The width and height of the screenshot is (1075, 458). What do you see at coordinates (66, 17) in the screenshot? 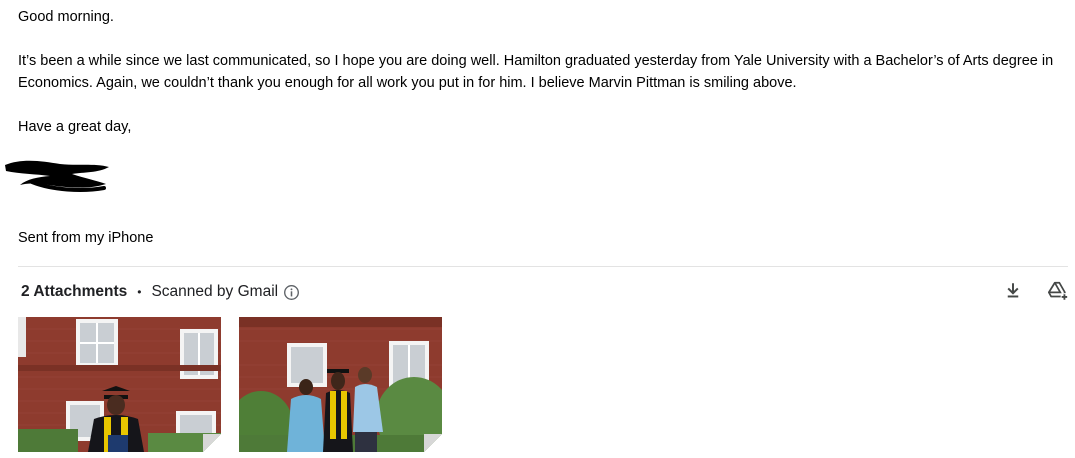
I see `email-greeting: Good morning.` at bounding box center [66, 17].